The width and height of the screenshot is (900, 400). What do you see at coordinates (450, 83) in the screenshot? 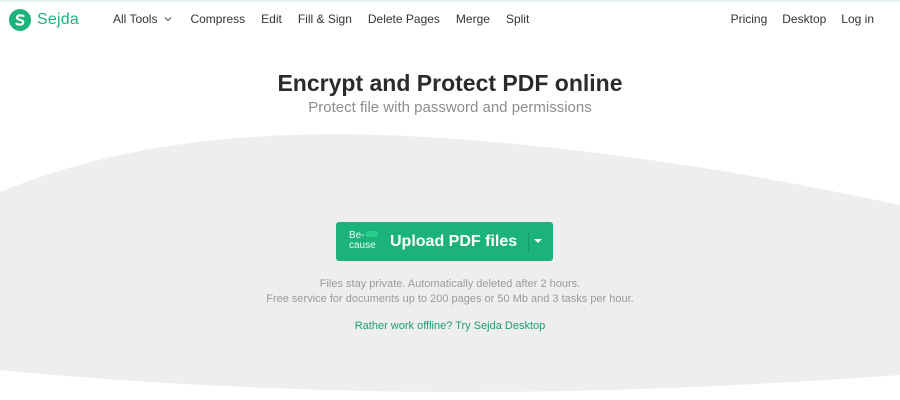
I see `page-title: Encrypt and Protect PDF online` at bounding box center [450, 83].